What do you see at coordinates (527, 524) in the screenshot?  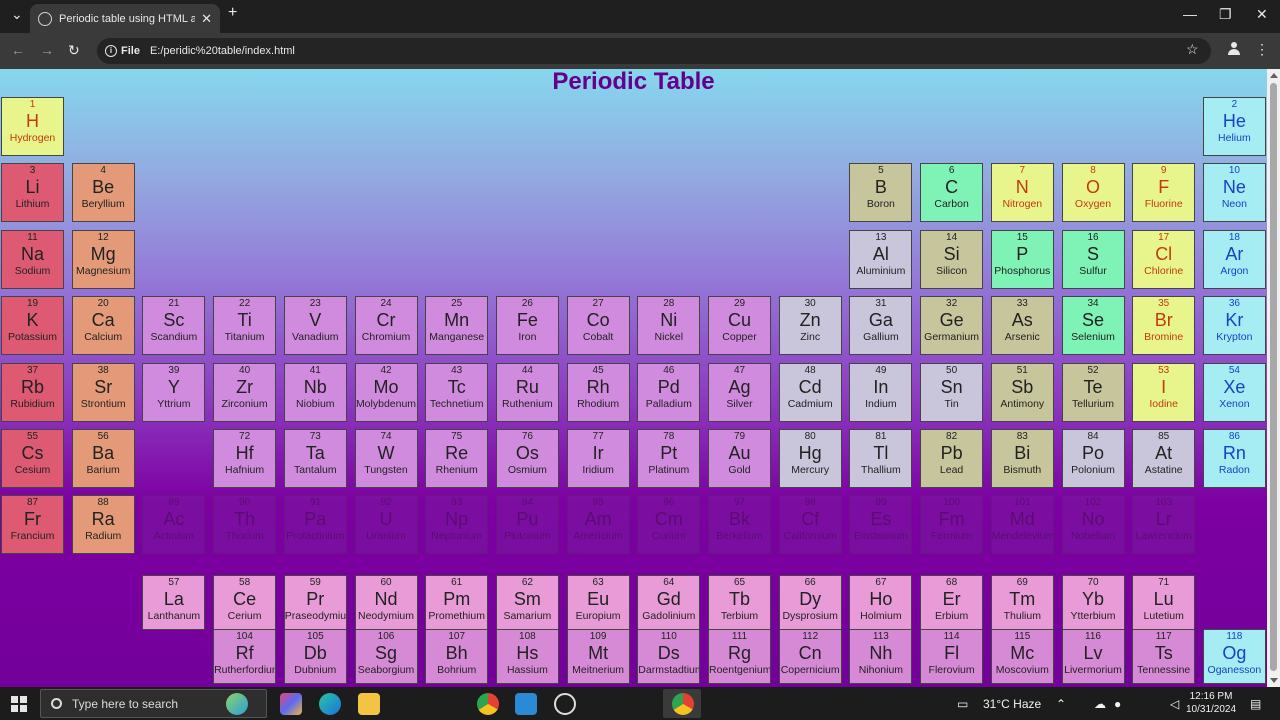 I see `element-pu: 94 Pu Plutonium` at bounding box center [527, 524].